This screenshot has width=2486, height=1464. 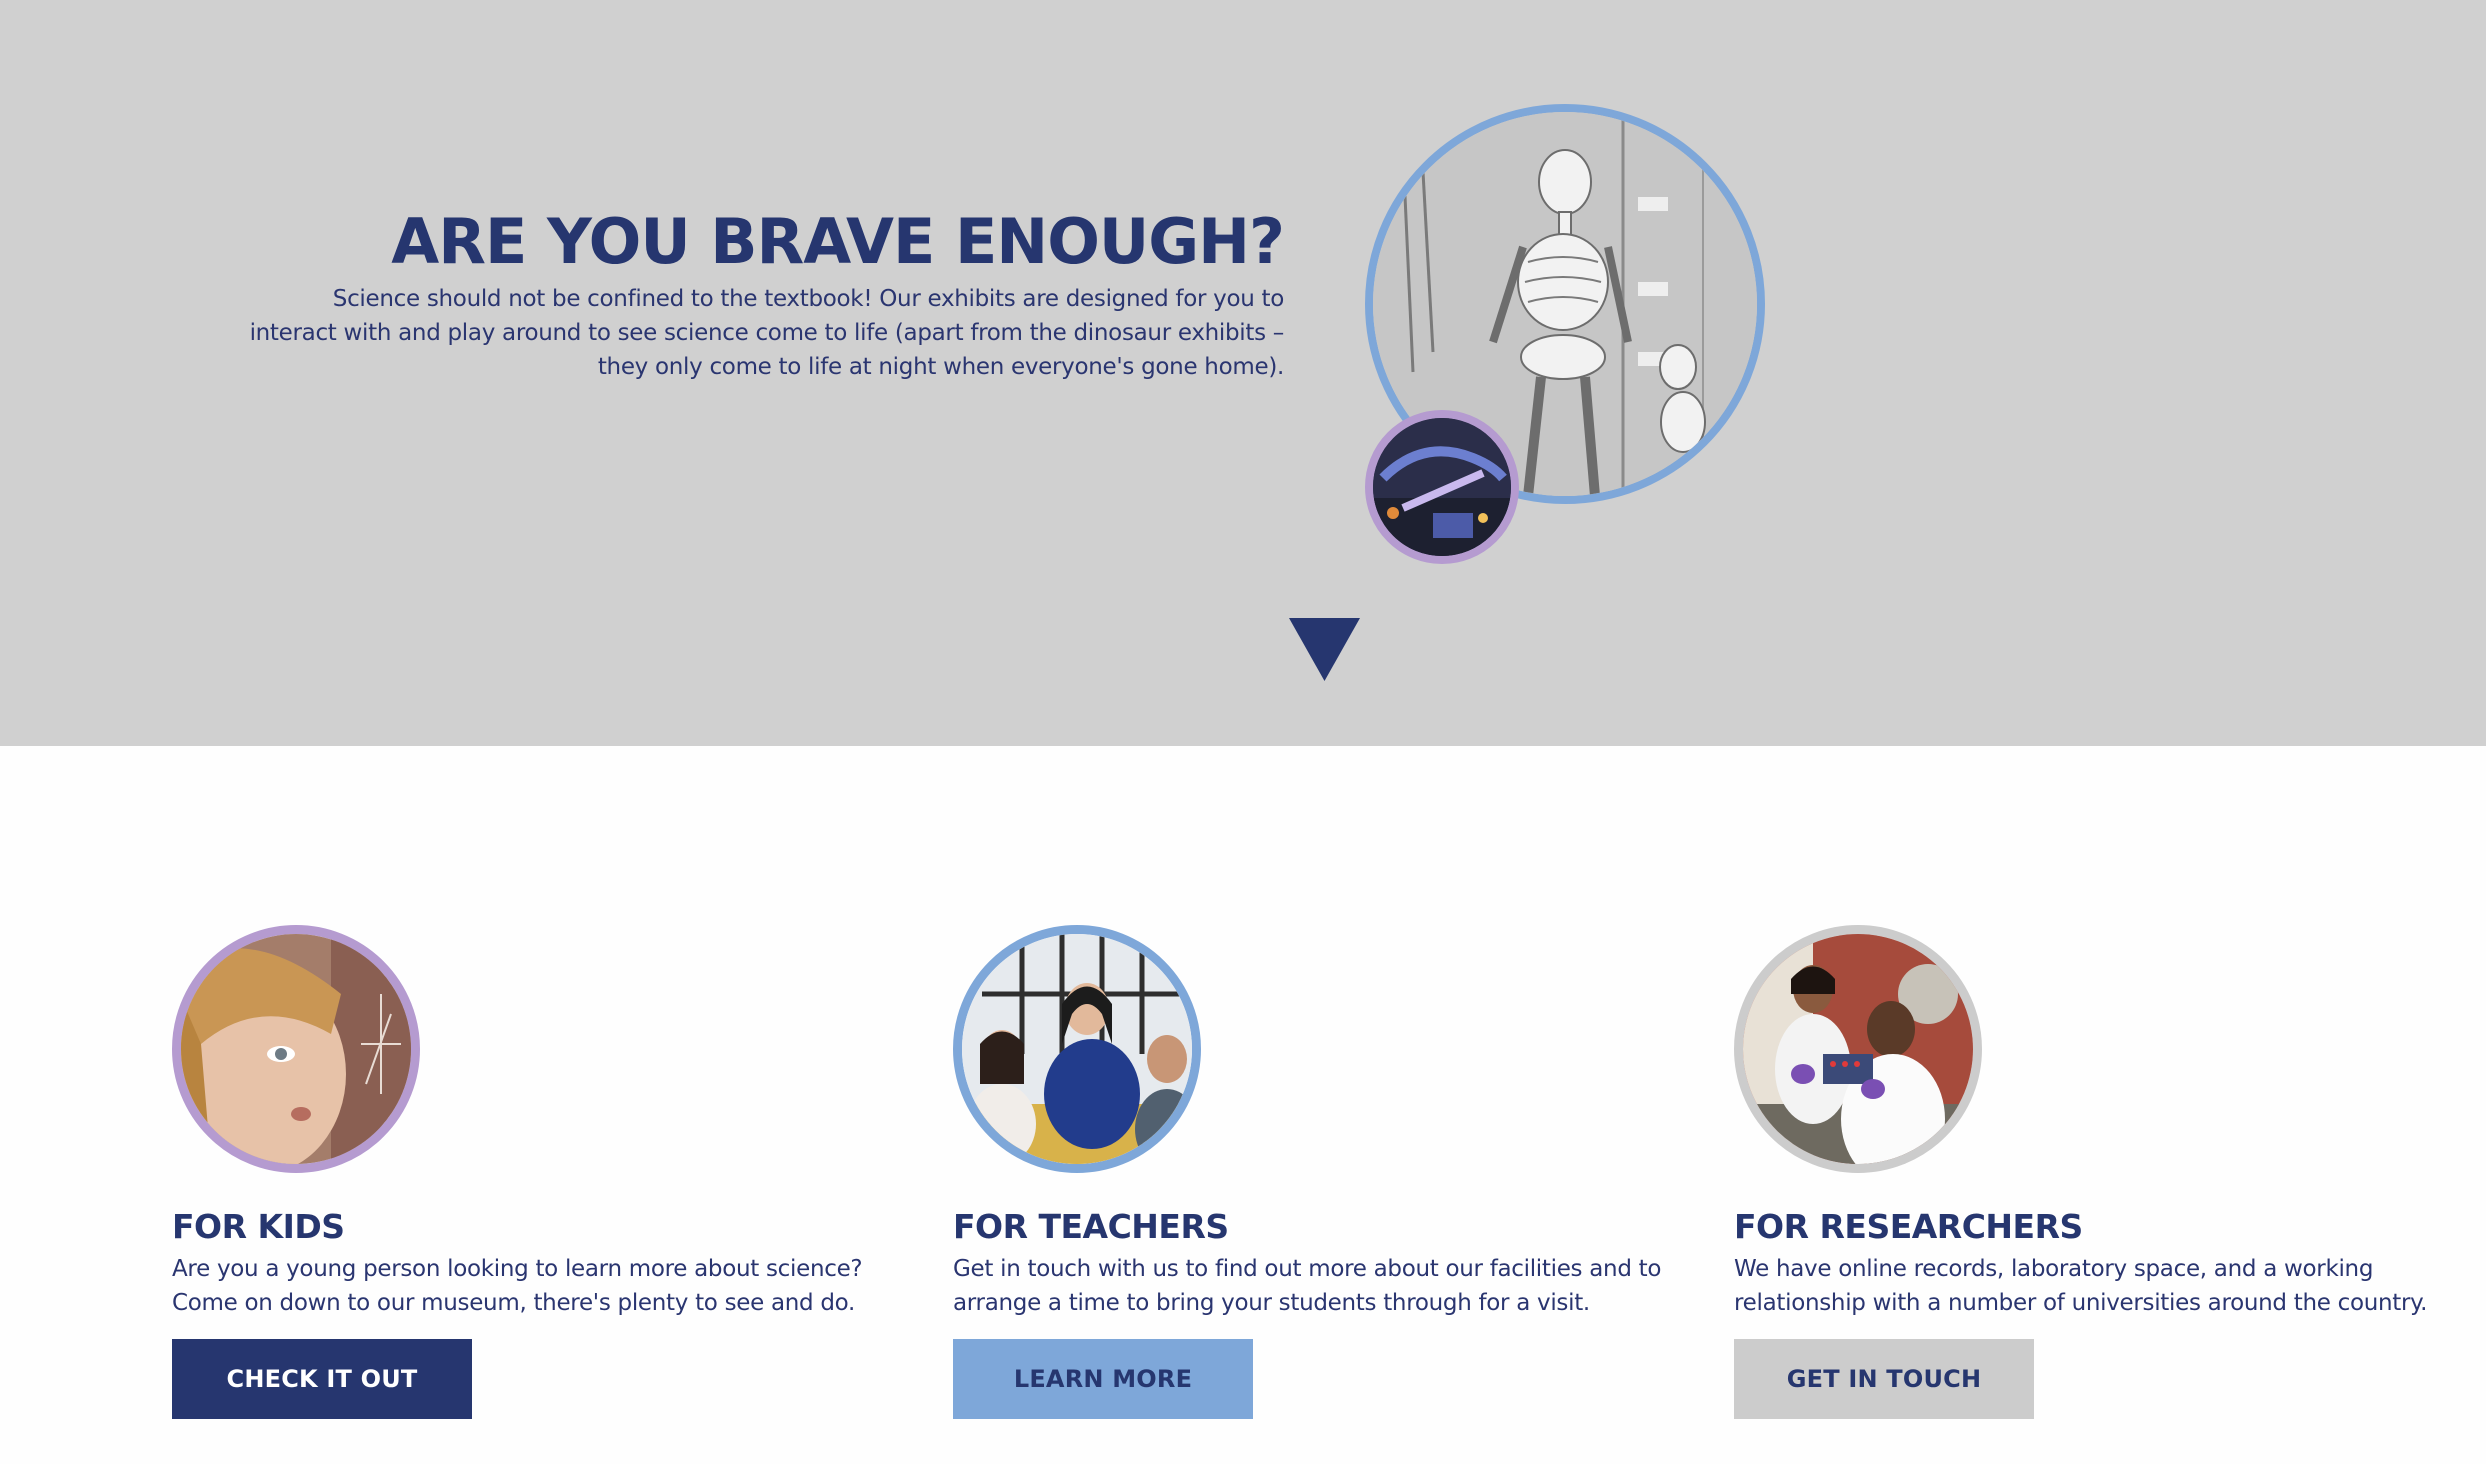 I want to click on get-in-touch-button: GET IN TOUCH, so click(x=1884, y=1379).